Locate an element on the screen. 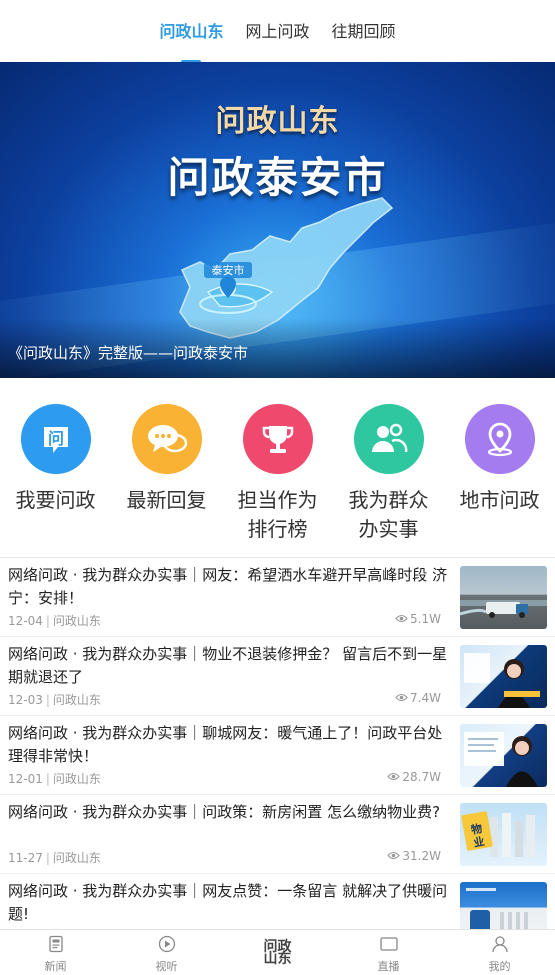  news-title: 网络问政 · 我为群众办实事｜物业不退装修押金？ 留言后不到一星期就退还了 is located at coordinates (228, 665).